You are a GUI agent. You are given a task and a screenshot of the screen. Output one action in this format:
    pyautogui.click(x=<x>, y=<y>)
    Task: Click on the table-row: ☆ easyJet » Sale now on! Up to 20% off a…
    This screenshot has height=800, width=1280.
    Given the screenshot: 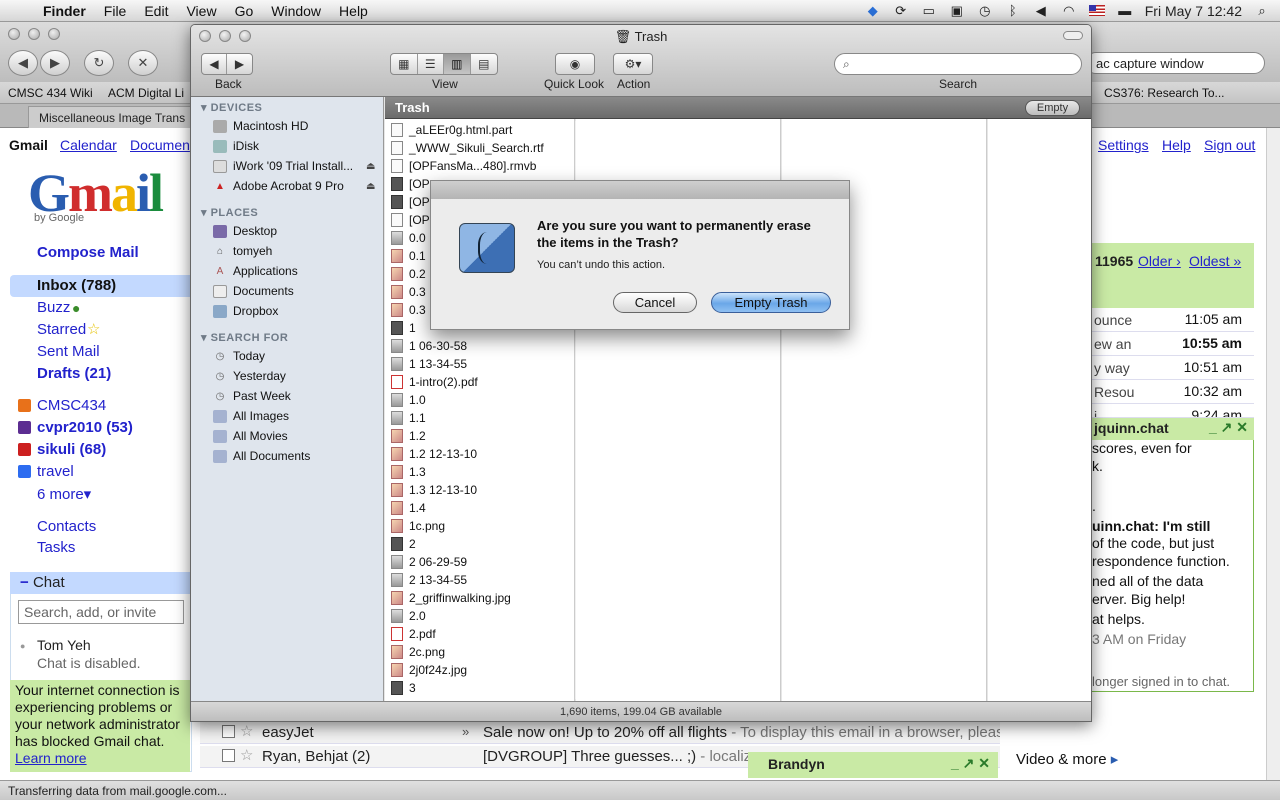 What is the action you would take?
    pyautogui.click(x=600, y=733)
    